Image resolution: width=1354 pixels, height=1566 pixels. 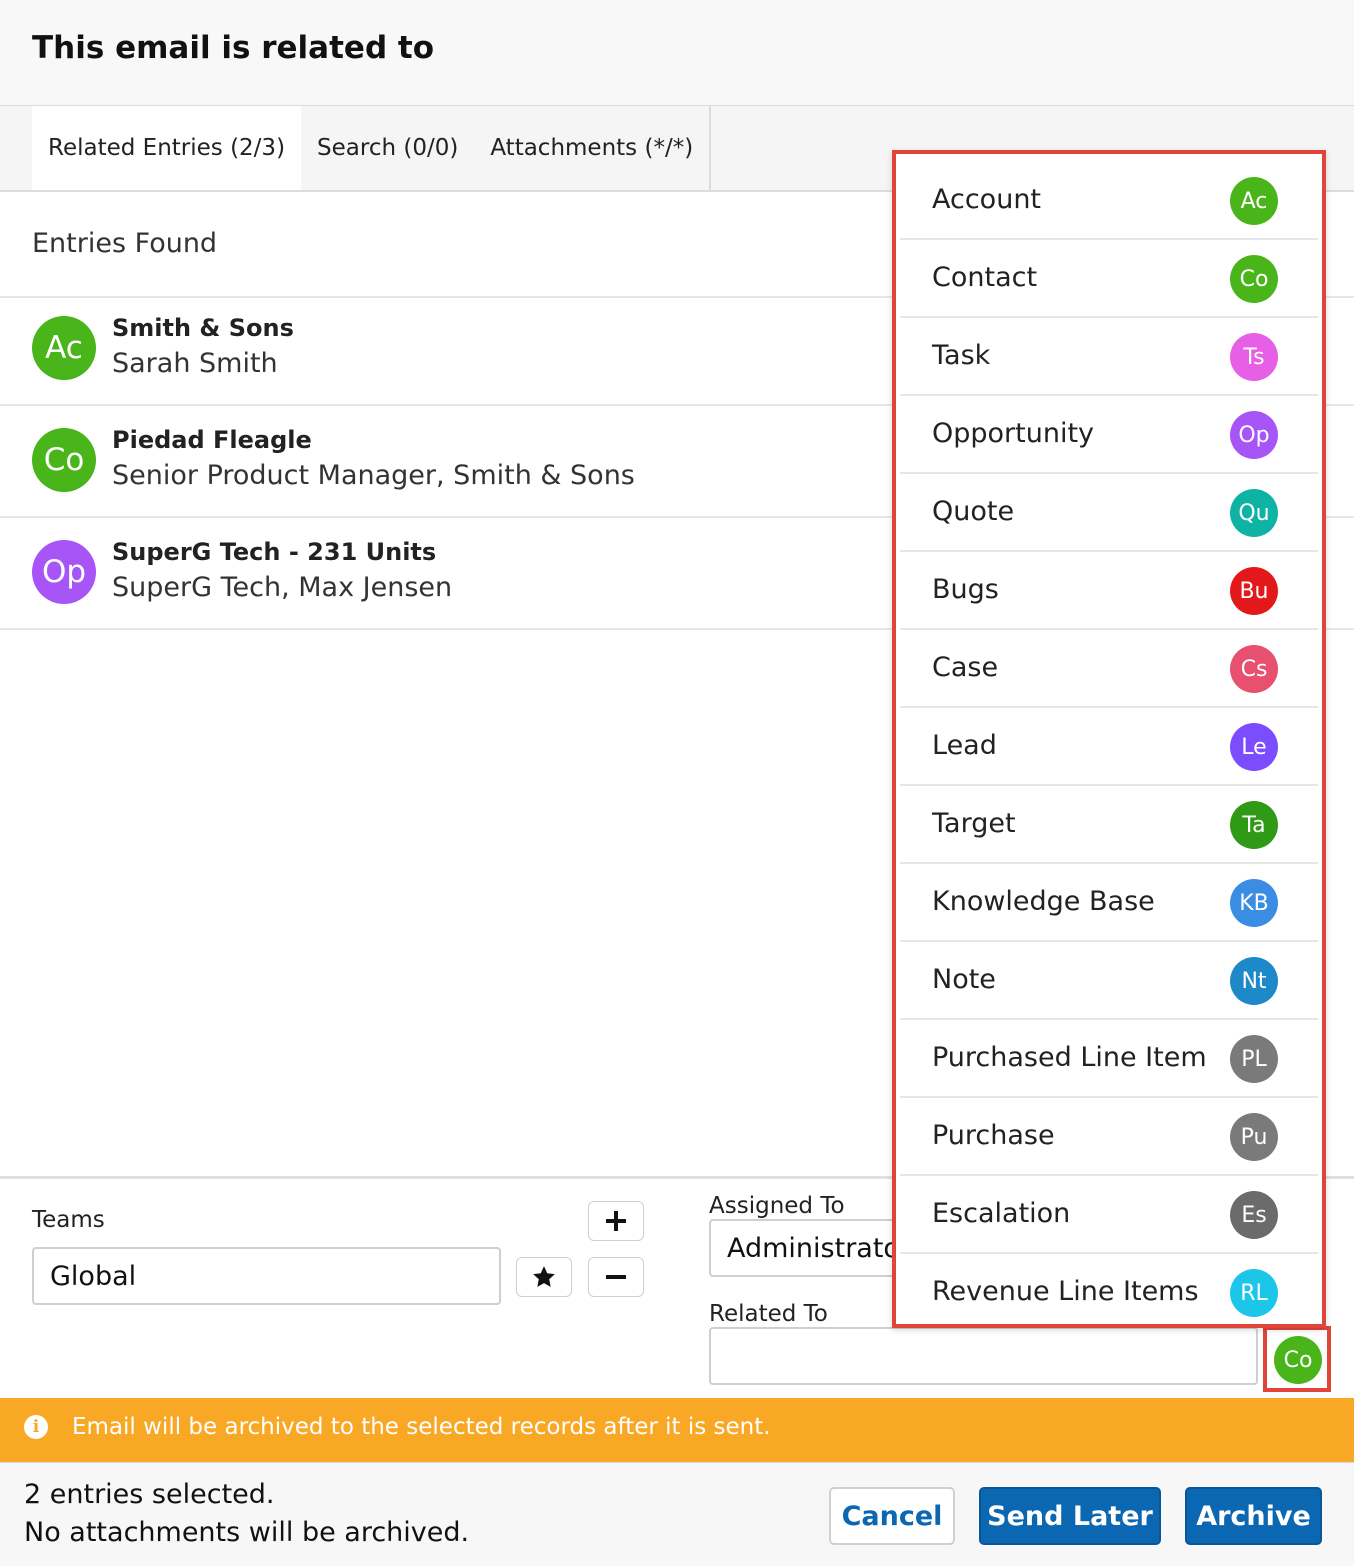 I want to click on entry-row: Ac Smith & Sons Sarah Smith, so click(x=450, y=353).